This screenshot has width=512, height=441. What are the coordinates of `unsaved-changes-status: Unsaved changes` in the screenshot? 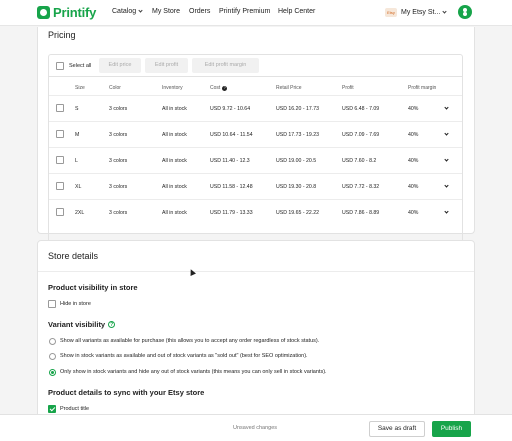 It's located at (255, 428).